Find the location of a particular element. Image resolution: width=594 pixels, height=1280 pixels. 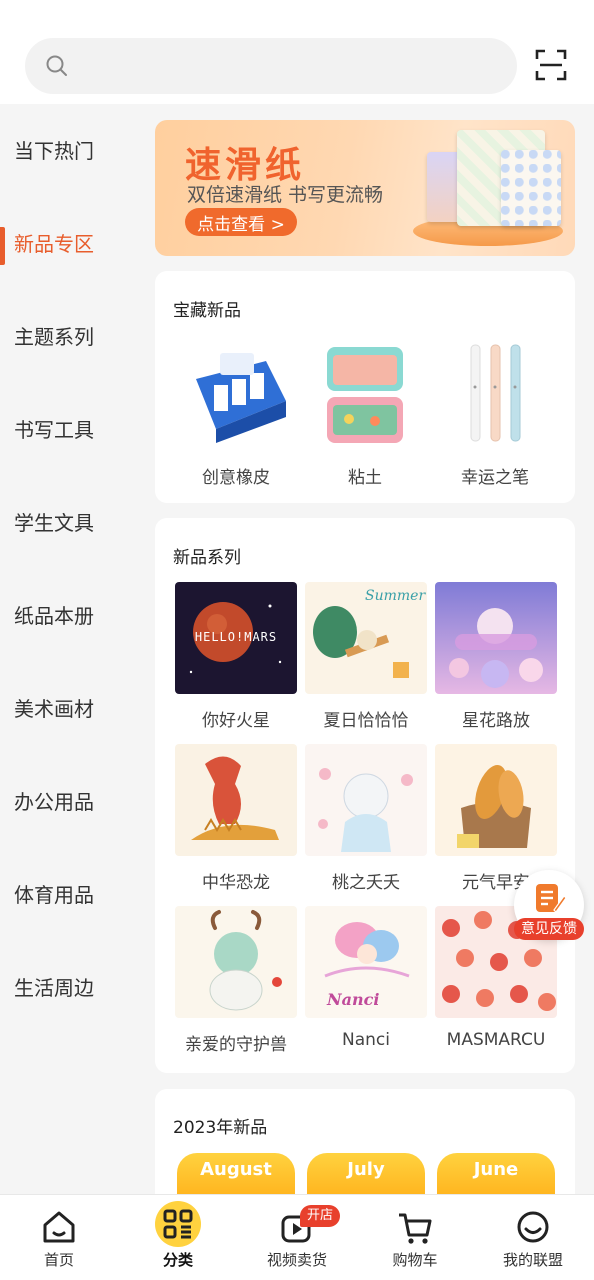

treasure-title: 宝藏新品 is located at coordinates (207, 311).